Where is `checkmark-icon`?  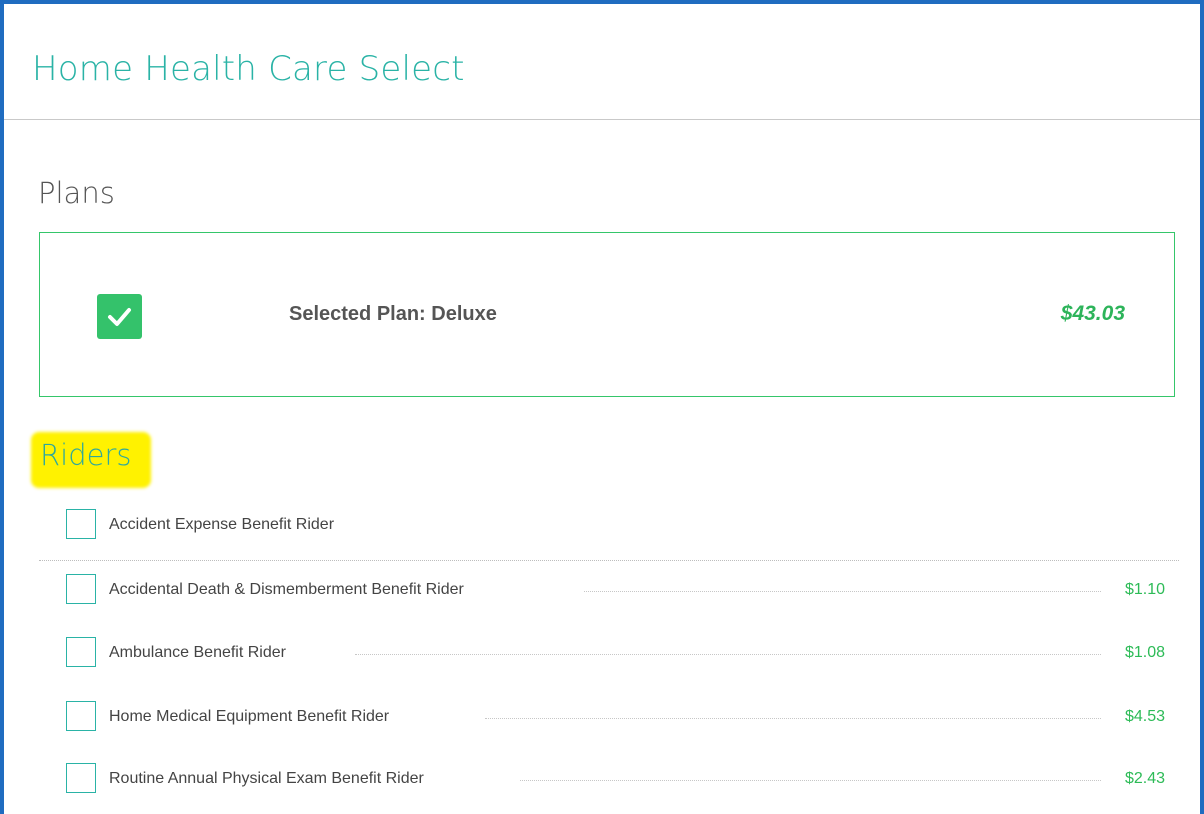
checkmark-icon is located at coordinates (119, 317).